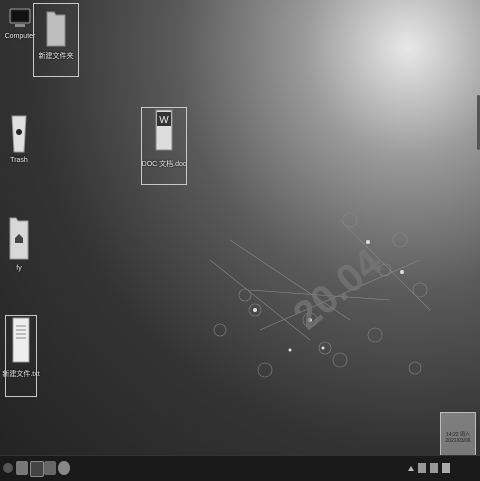 The height and width of the screenshot is (481, 480). Describe the element at coordinates (21, 340) in the screenshot. I see `text-file-icon` at that location.